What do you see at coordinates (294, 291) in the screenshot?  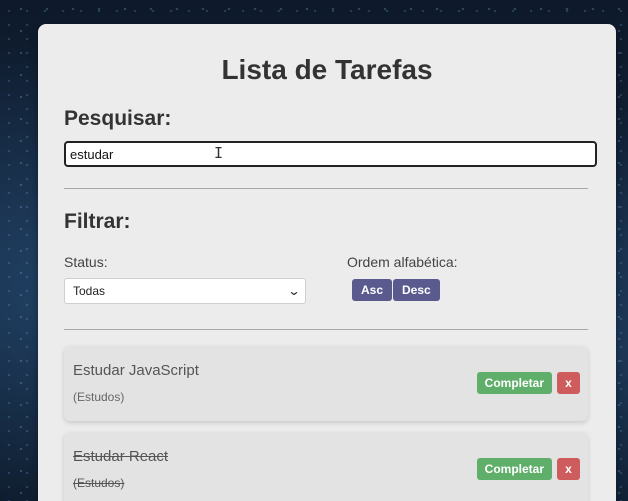 I see `chevron-down-icon: ⌄` at bounding box center [294, 291].